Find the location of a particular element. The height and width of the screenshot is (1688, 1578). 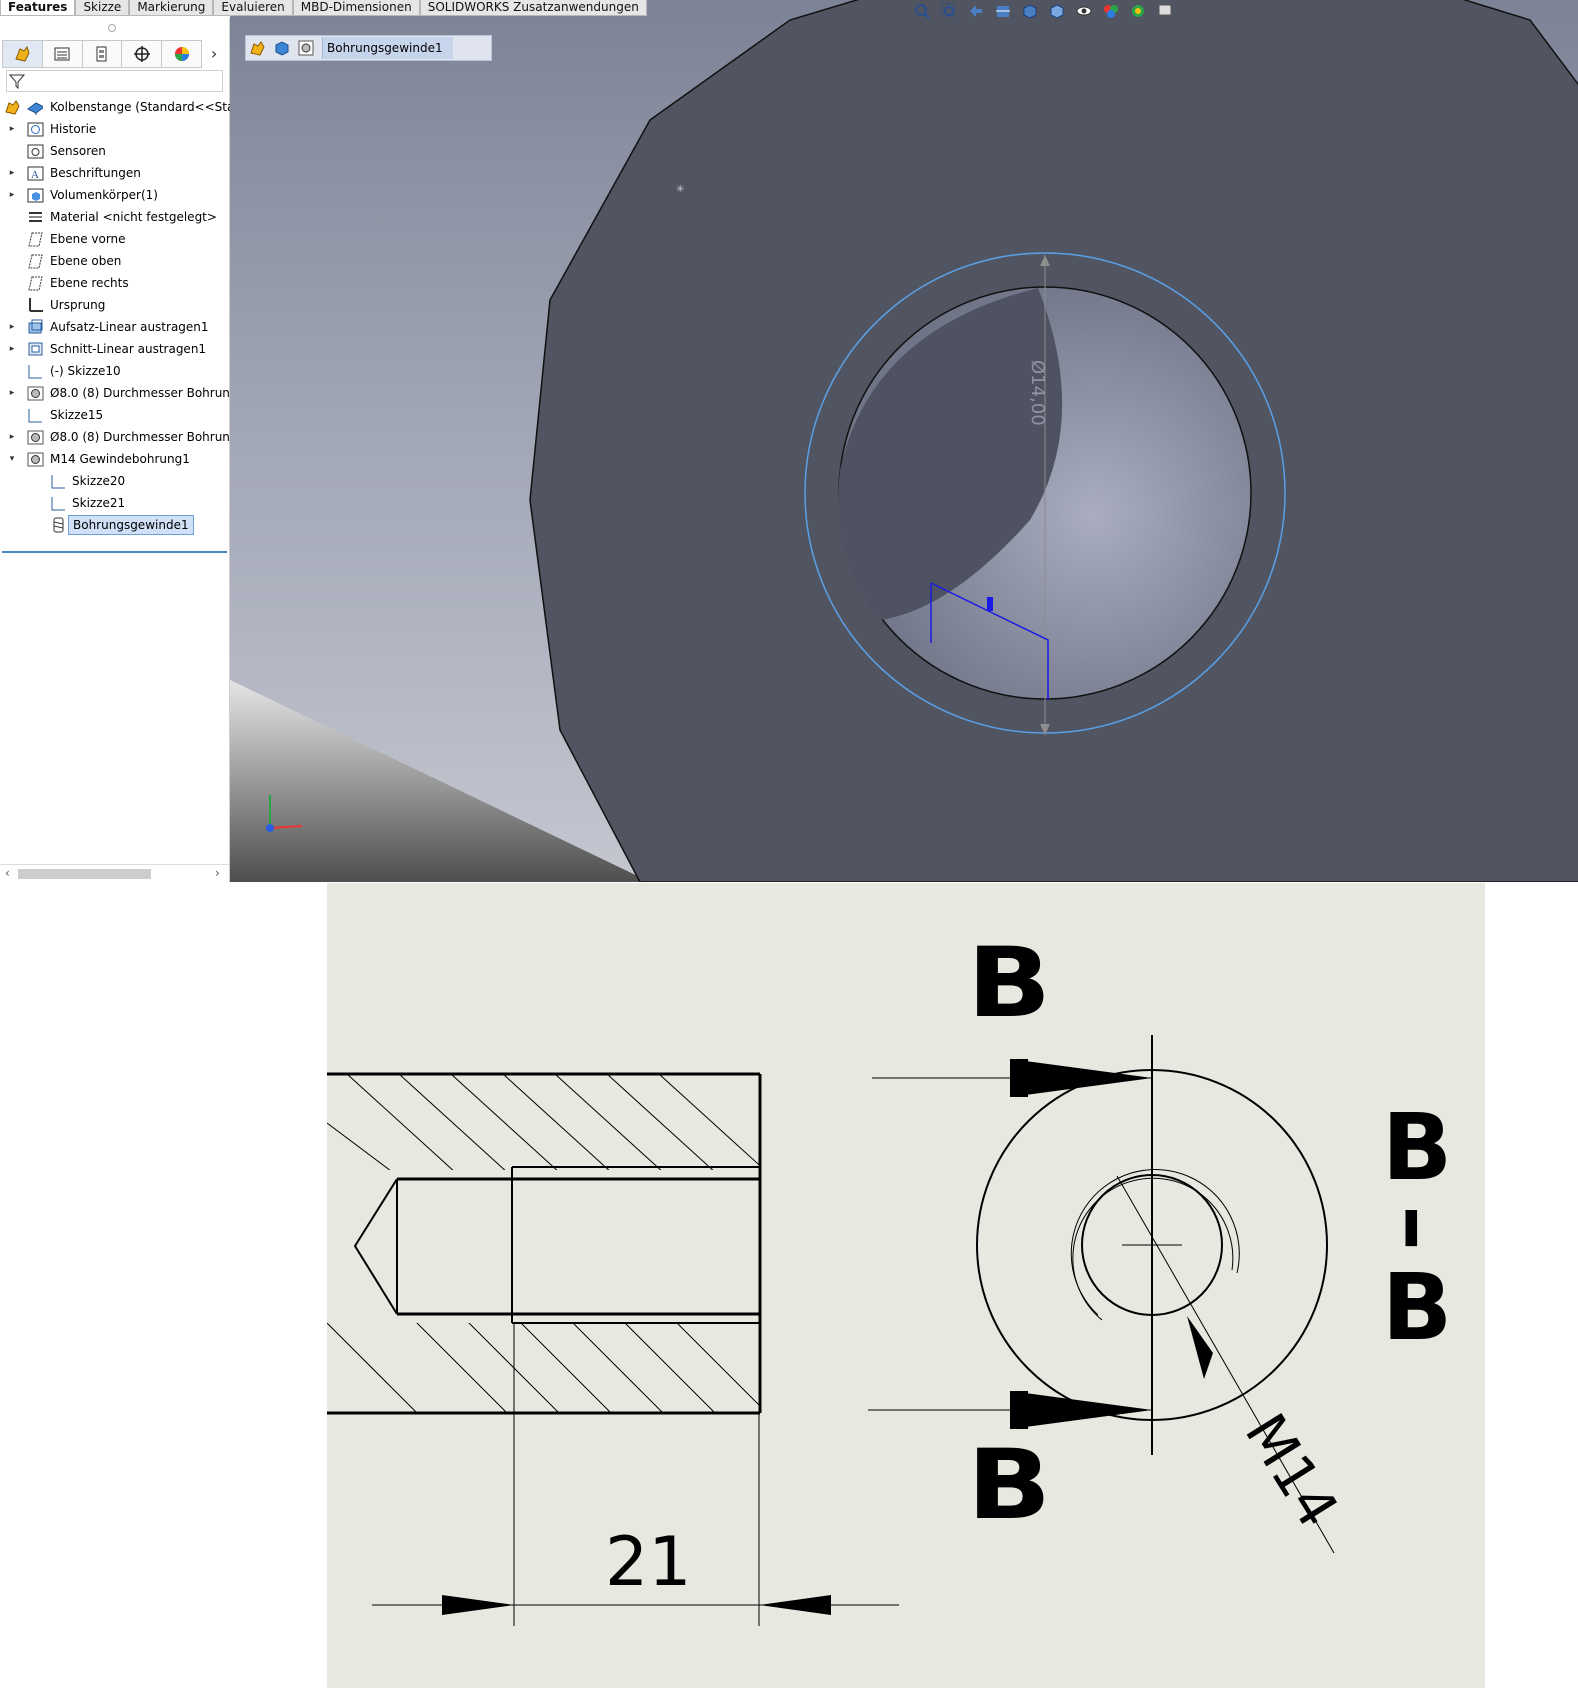

apply-scene-icon is located at coordinates (1138, 11).